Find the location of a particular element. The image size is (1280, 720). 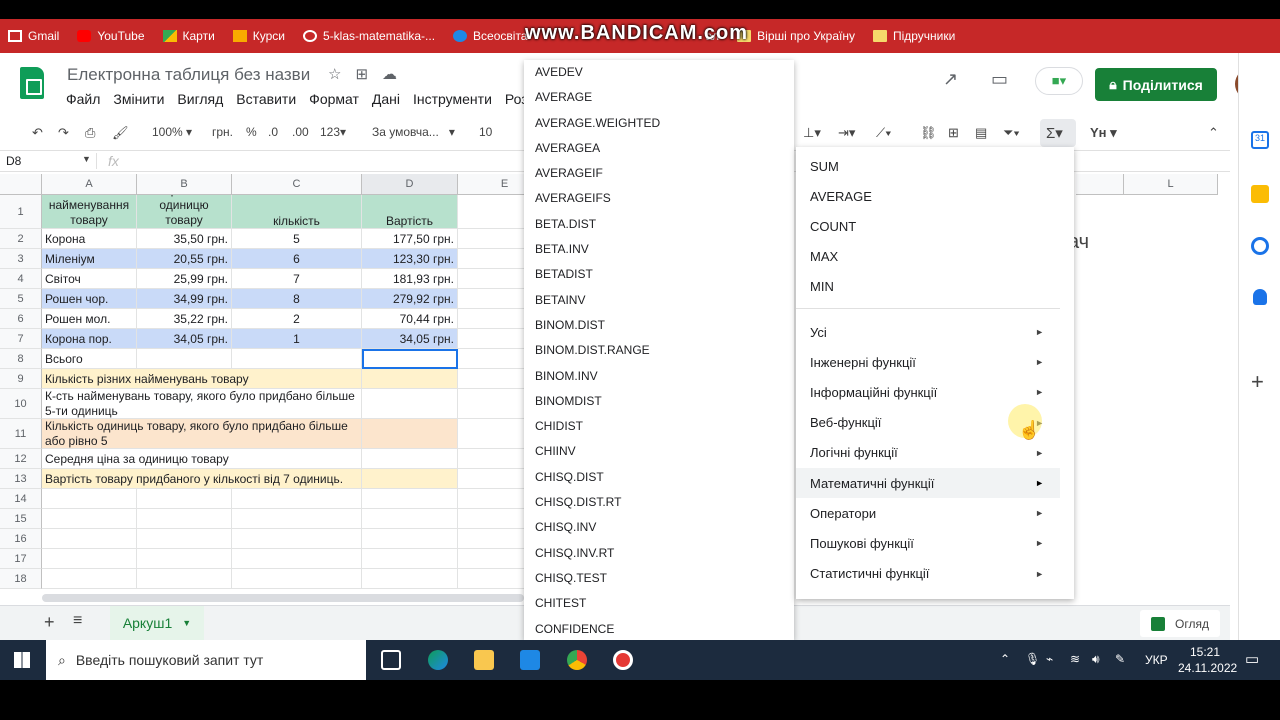

bookmark-vseosvita: Всеосвіта is located at coordinates (490, 36).